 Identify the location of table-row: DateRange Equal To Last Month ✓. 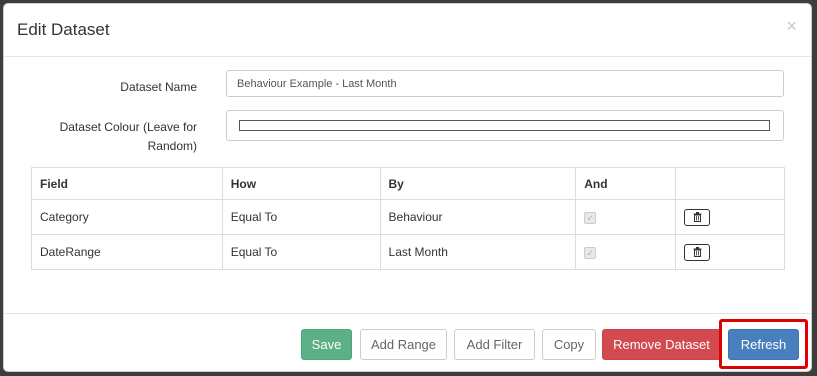
(408, 252).